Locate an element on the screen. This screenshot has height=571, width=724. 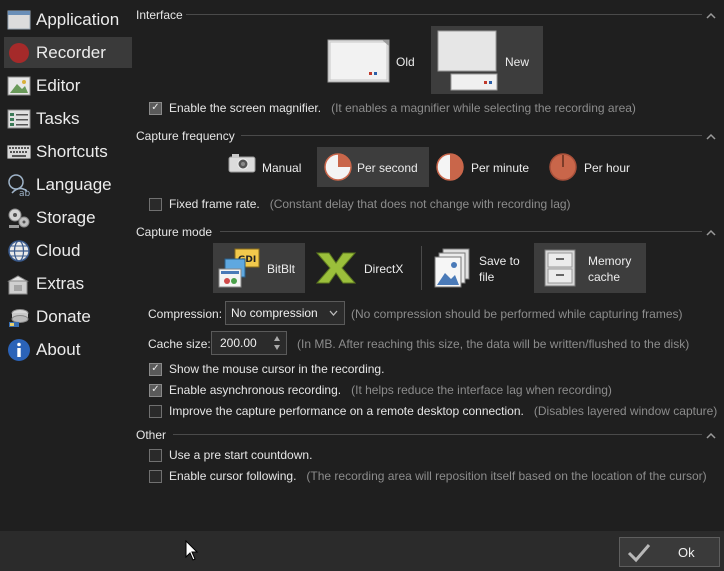
sidebar-item-storage: Storage is located at coordinates (68, 217).